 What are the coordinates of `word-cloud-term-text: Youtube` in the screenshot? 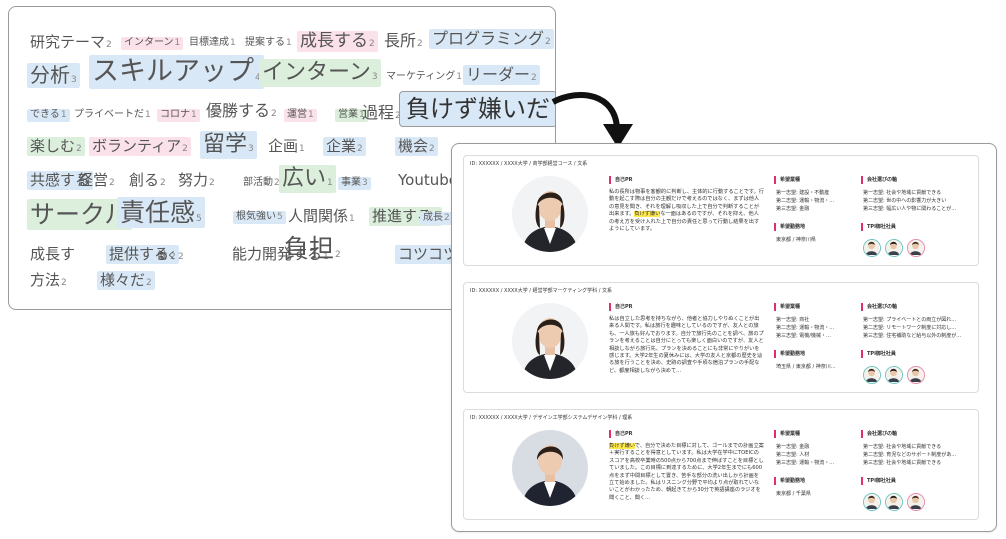 It's located at (428, 180).